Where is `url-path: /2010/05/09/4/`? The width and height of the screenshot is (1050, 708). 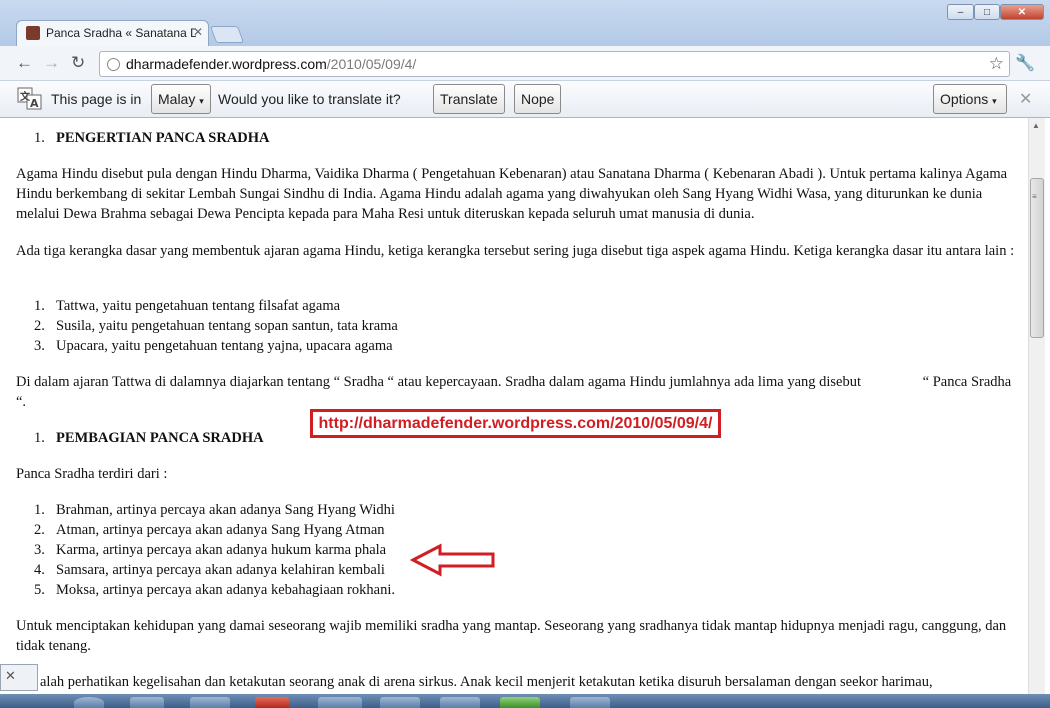 url-path: /2010/05/09/4/ is located at coordinates (371, 64).